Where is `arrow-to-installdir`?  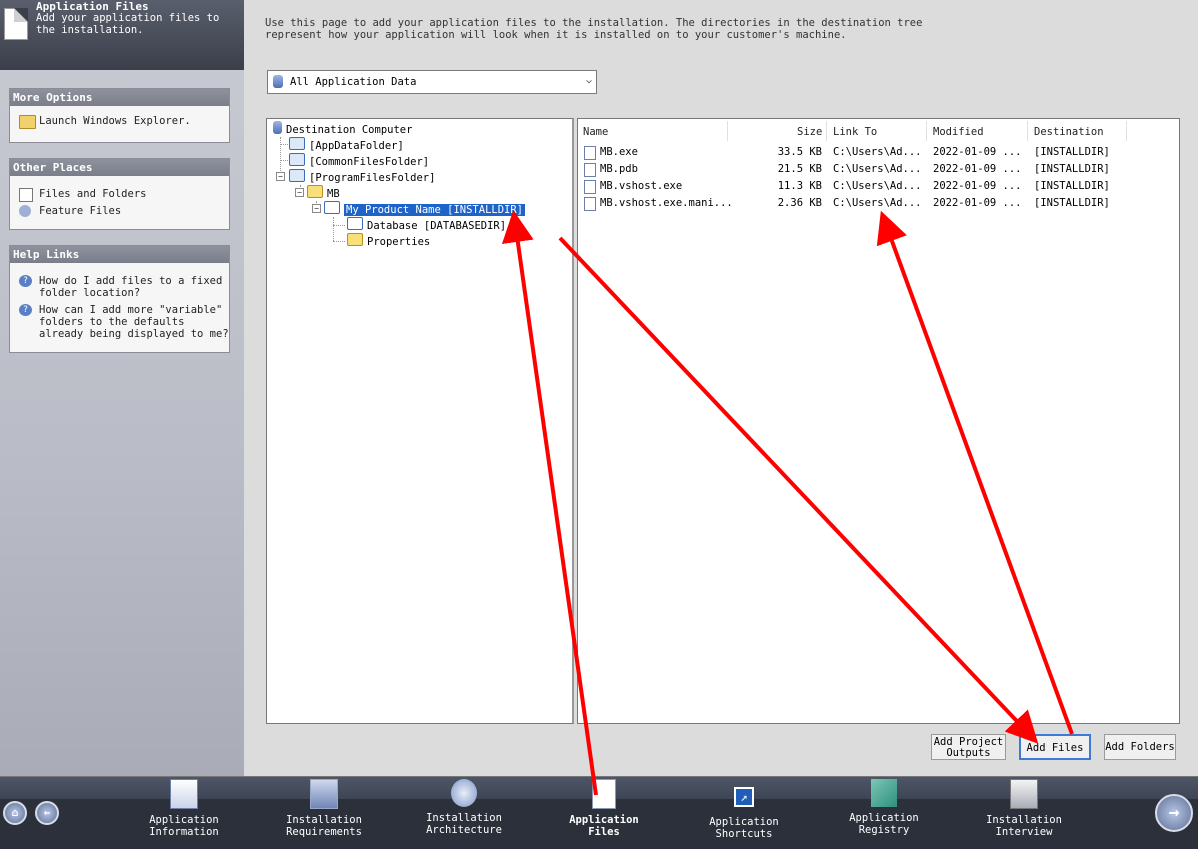 arrow-to-installdir is located at coordinates (549, 503).